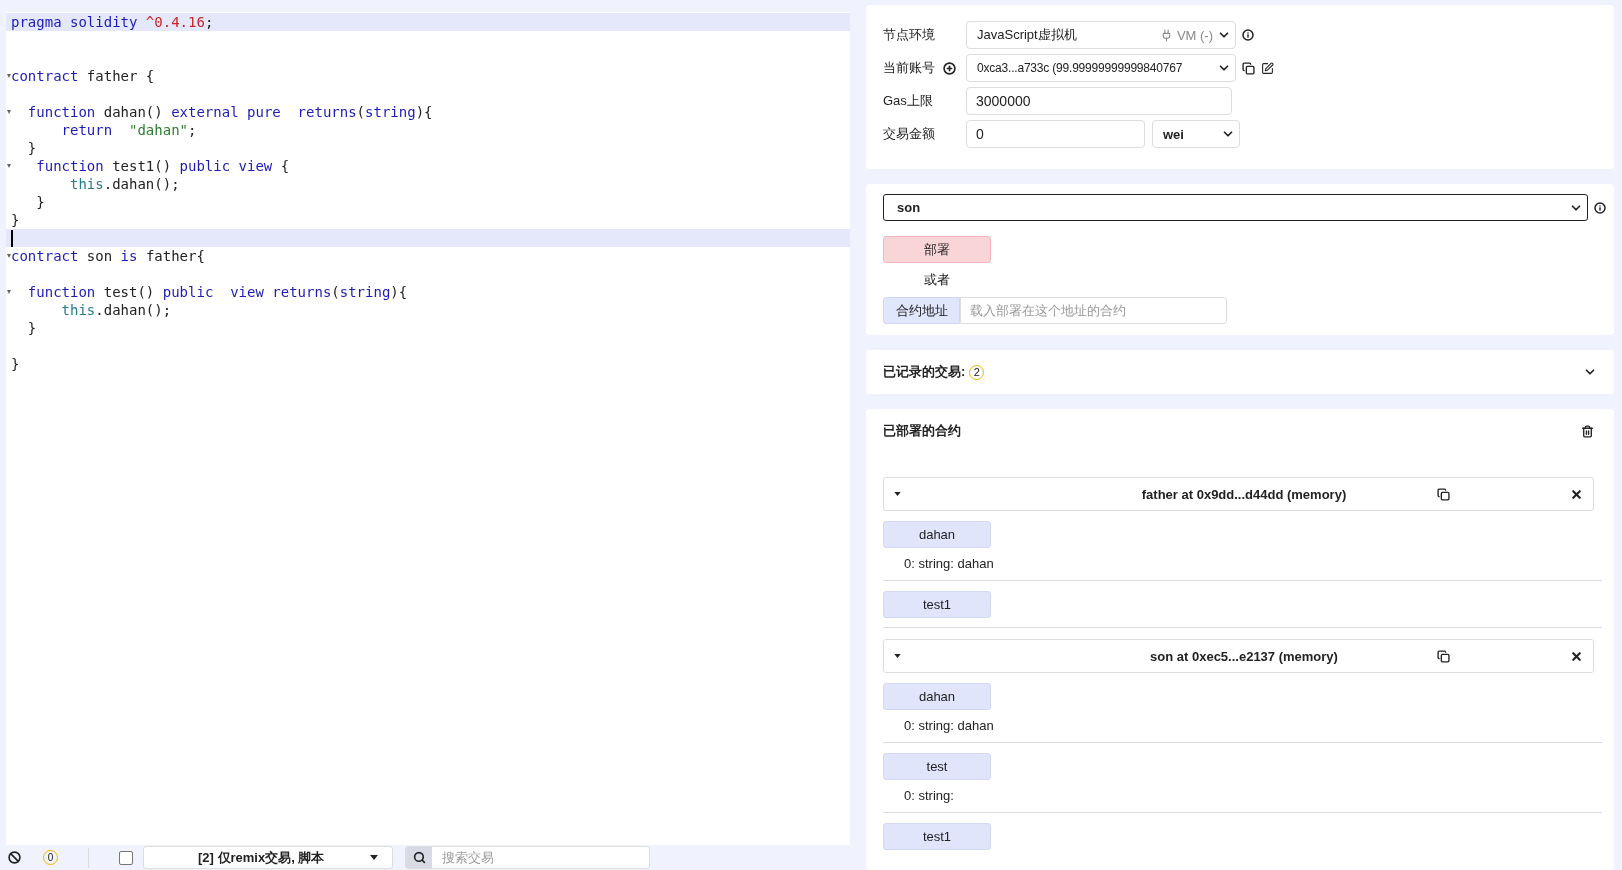 The image size is (1622, 870). I want to click on add-icon, so click(949, 68).